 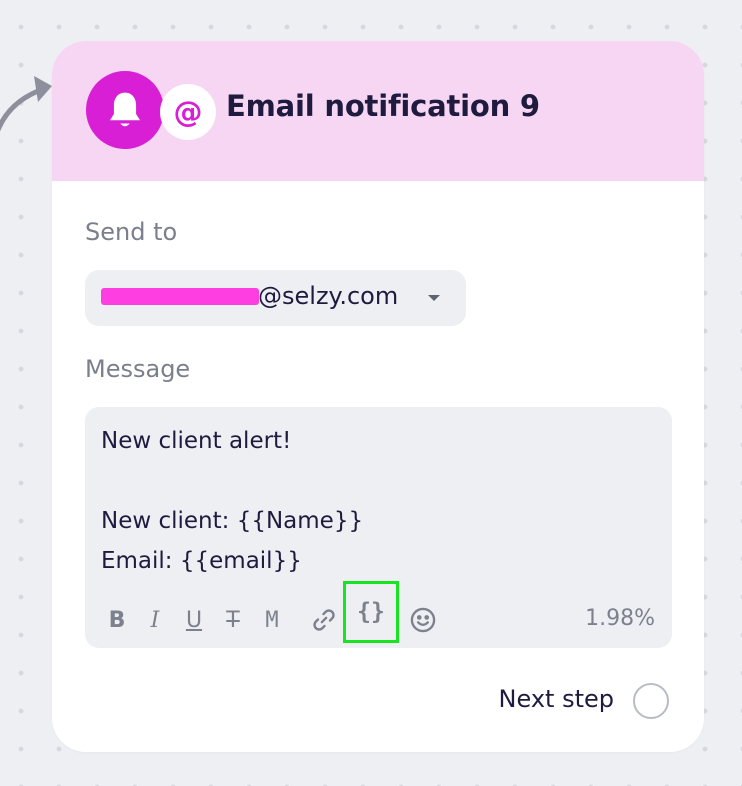 I want to click on strikethrough-button: T, so click(x=233, y=620).